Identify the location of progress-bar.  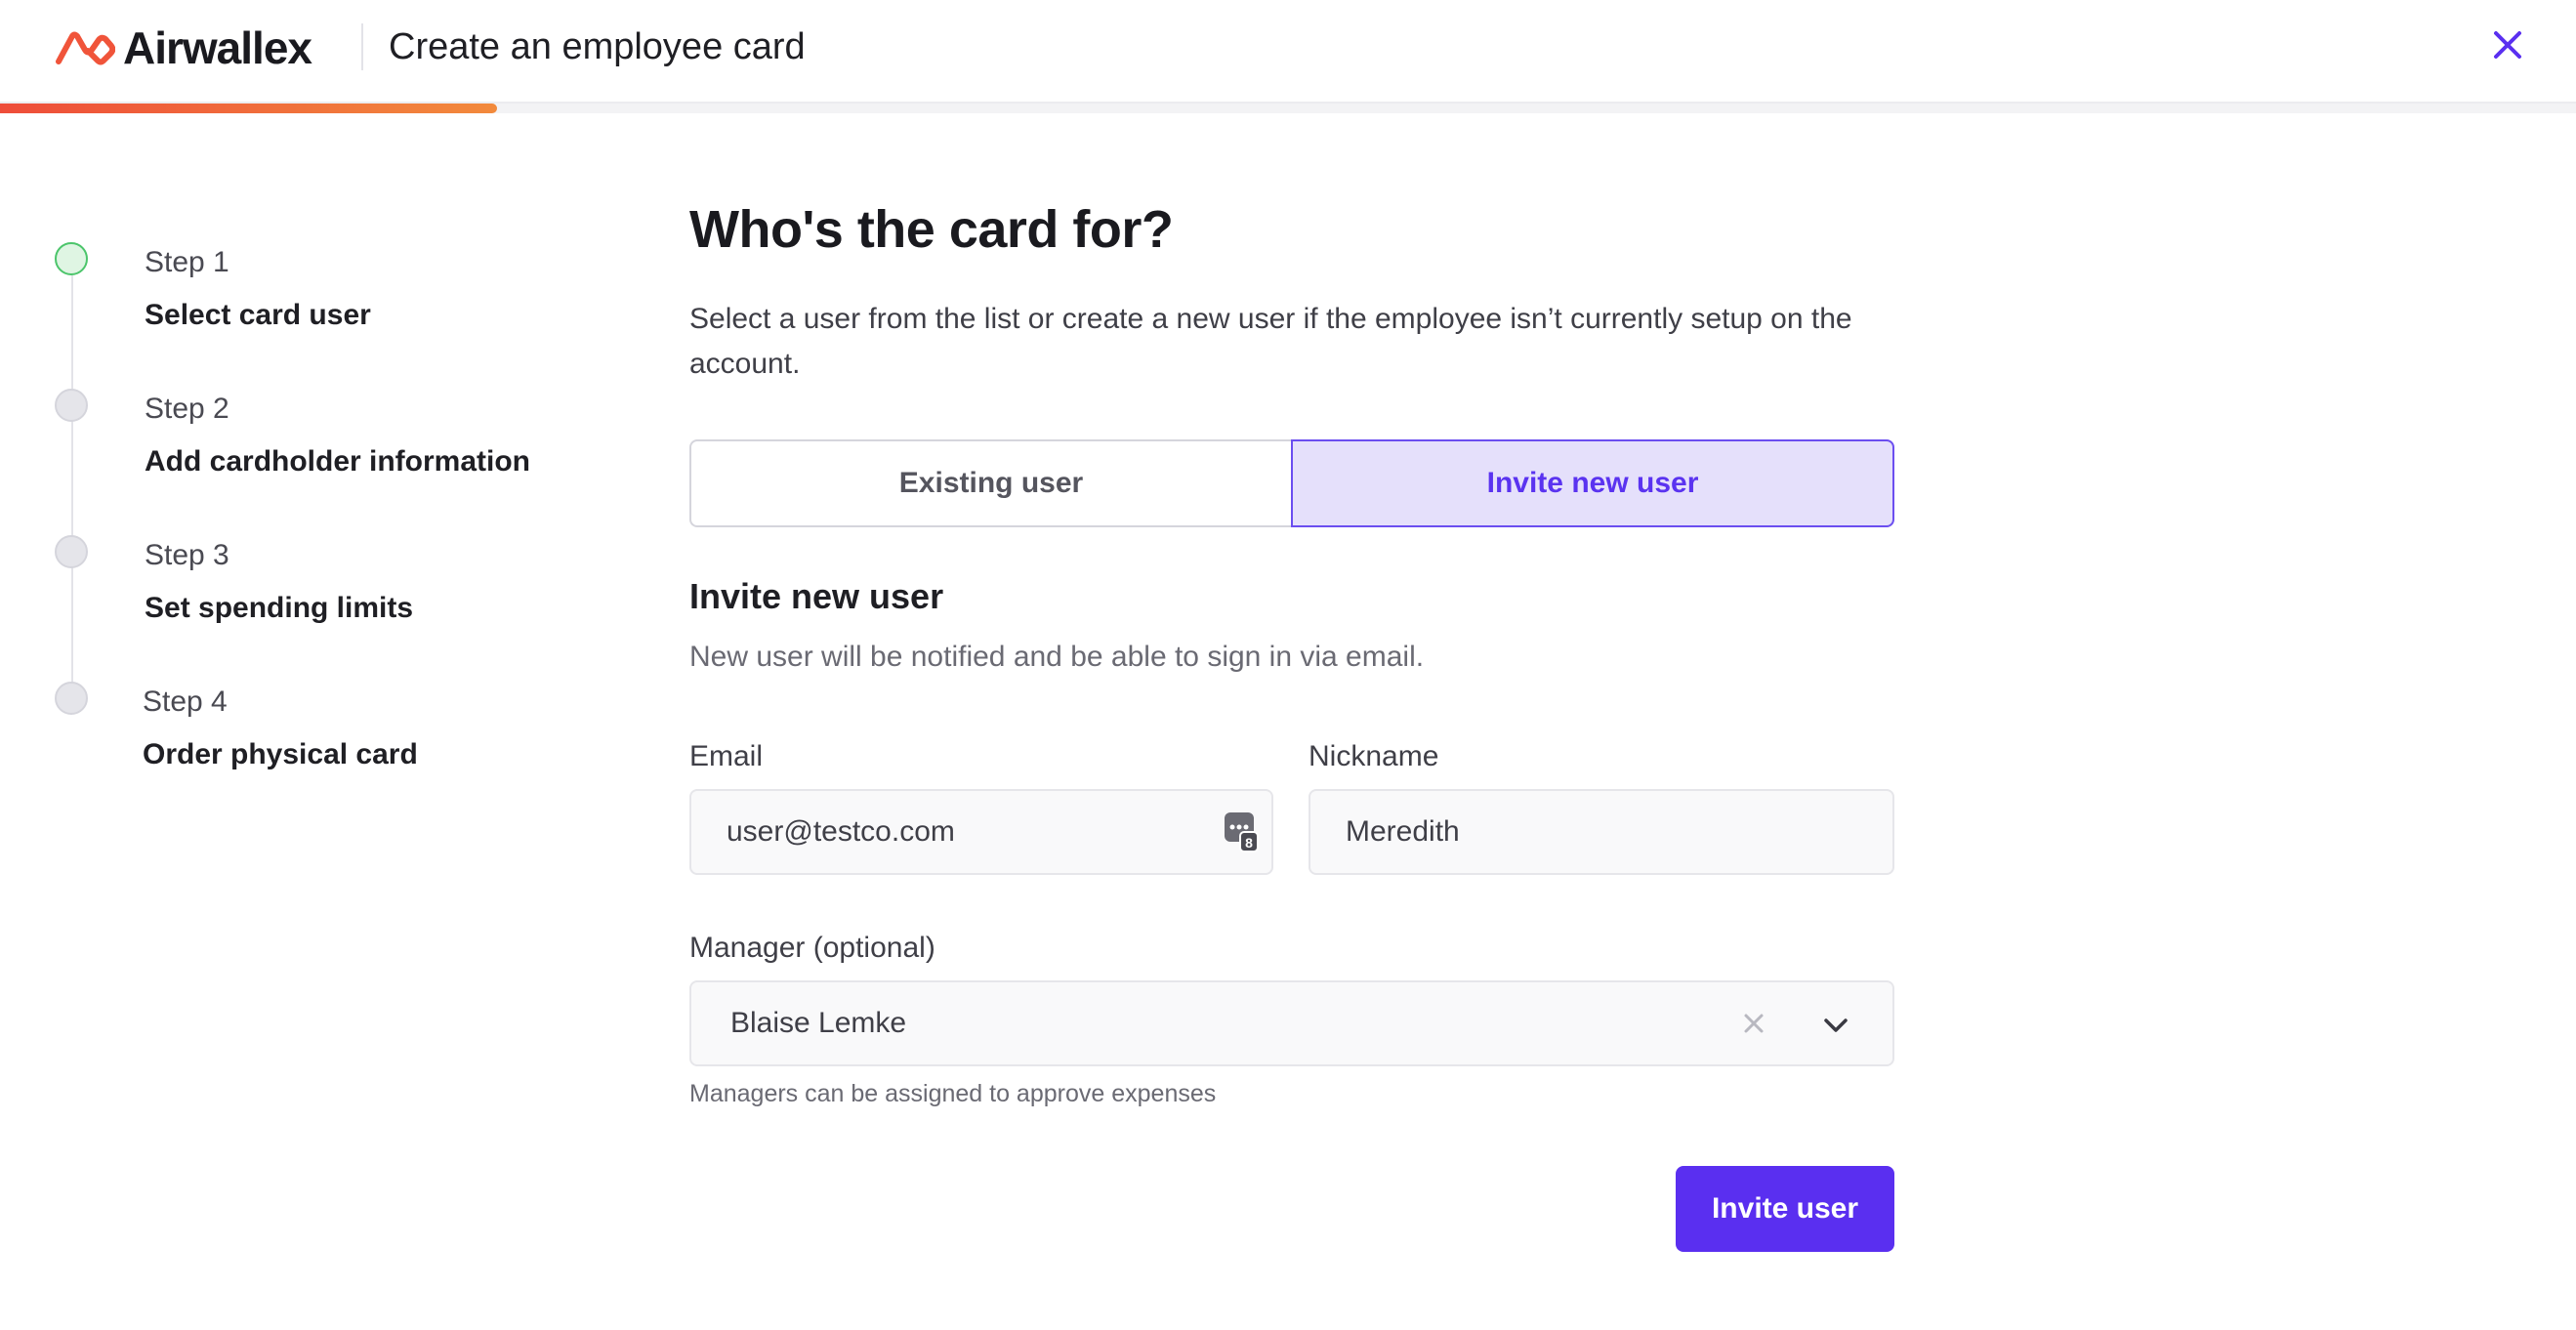
(249, 109).